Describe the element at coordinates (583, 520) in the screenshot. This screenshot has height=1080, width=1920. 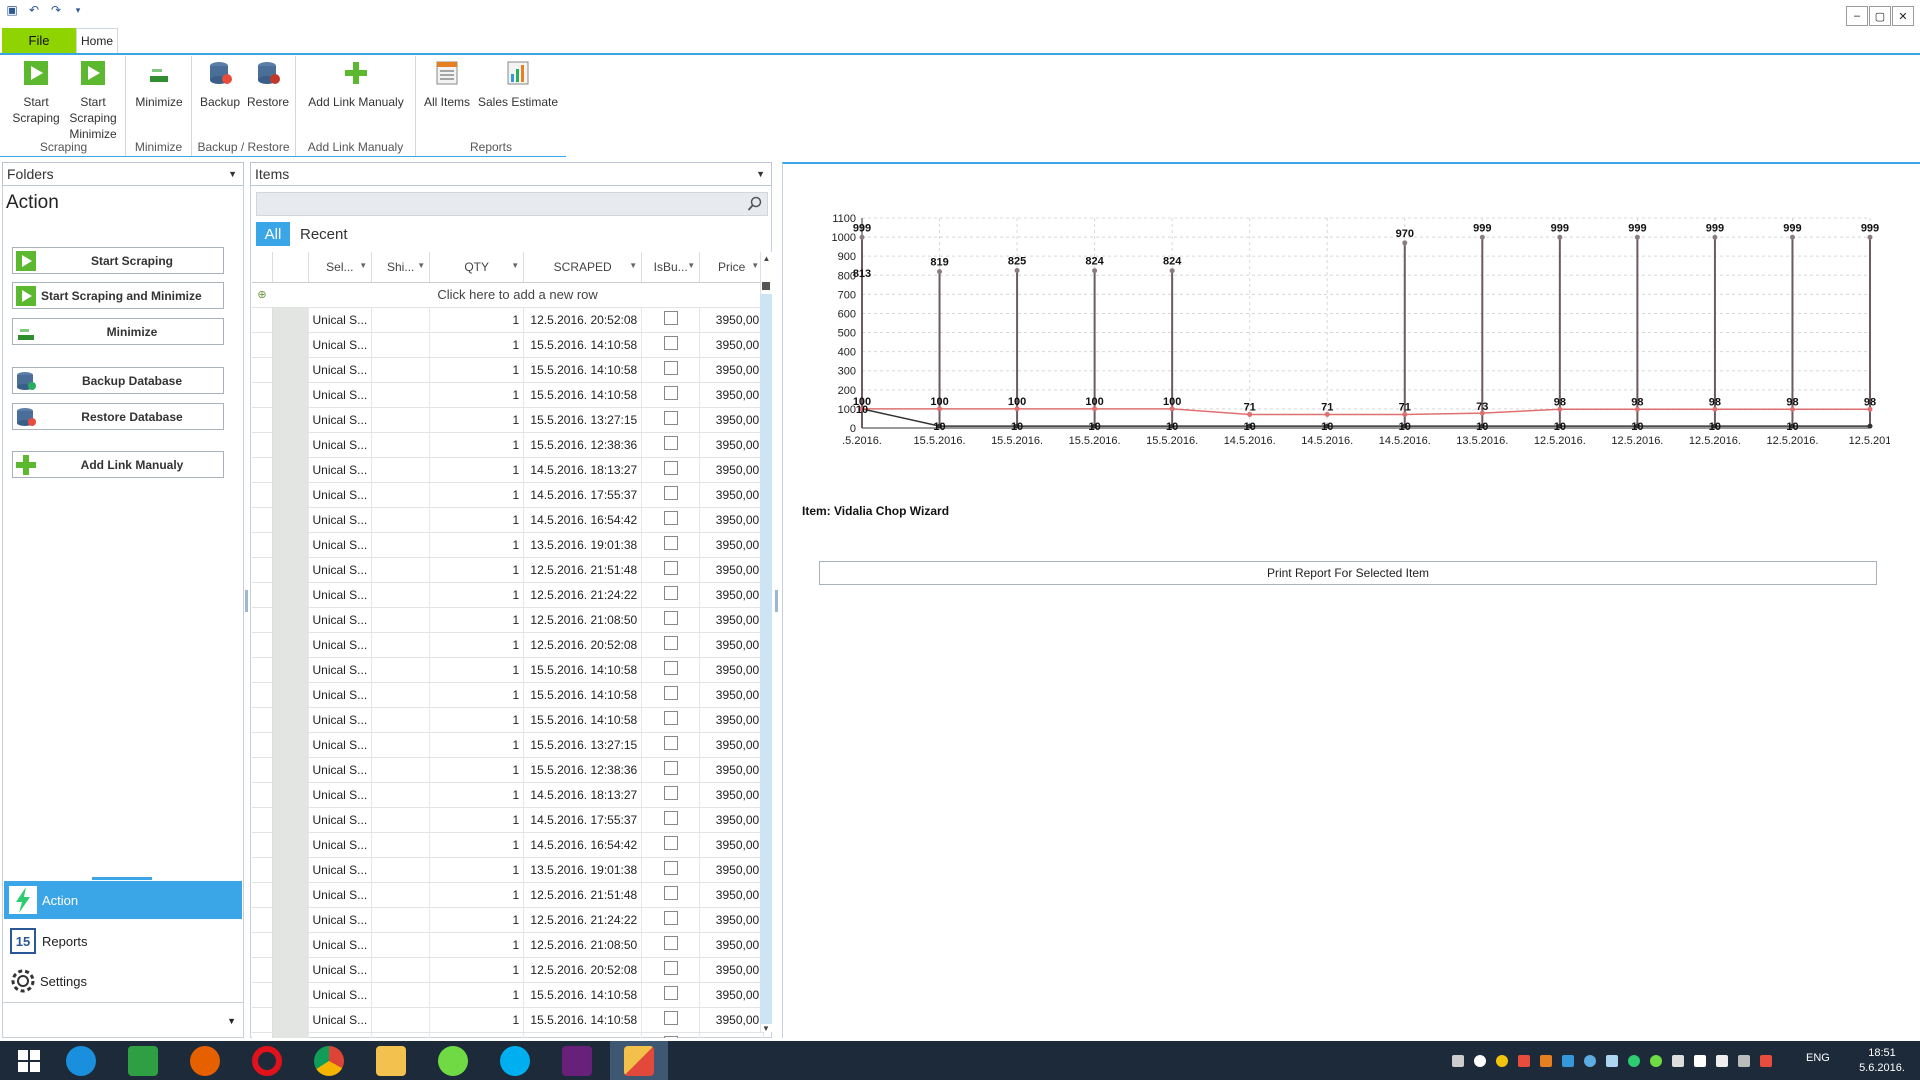
I see `cell-scraped: 14.5.2016. 16:54:42` at that location.